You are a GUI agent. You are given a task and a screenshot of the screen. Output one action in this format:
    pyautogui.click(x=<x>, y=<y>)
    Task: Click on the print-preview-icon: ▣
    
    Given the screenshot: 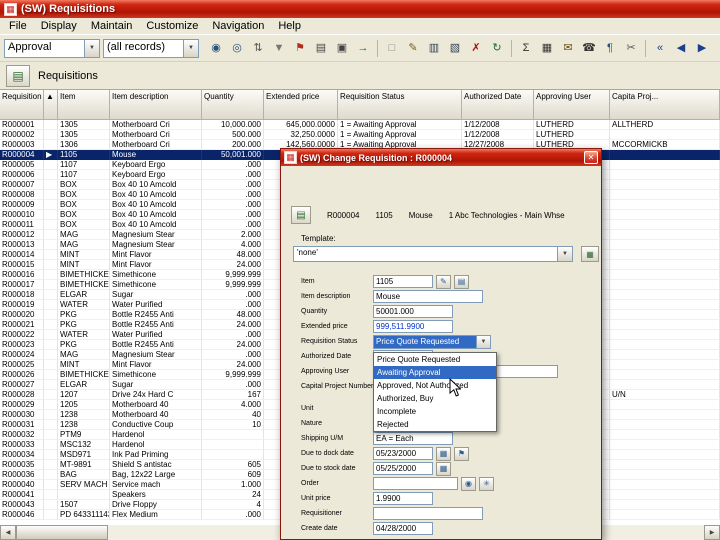 What is the action you would take?
    pyautogui.click(x=342, y=48)
    